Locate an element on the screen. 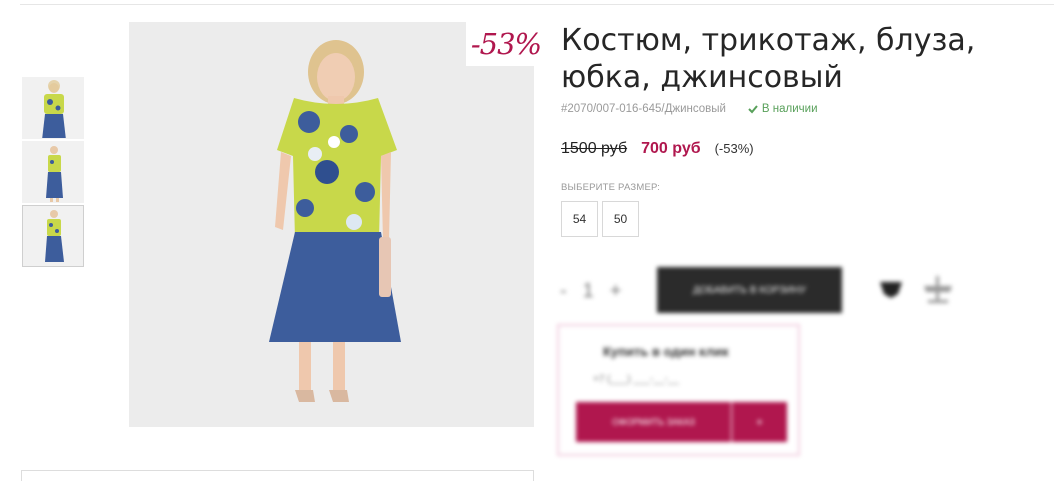  old-price: 1500 руб is located at coordinates (594, 148).